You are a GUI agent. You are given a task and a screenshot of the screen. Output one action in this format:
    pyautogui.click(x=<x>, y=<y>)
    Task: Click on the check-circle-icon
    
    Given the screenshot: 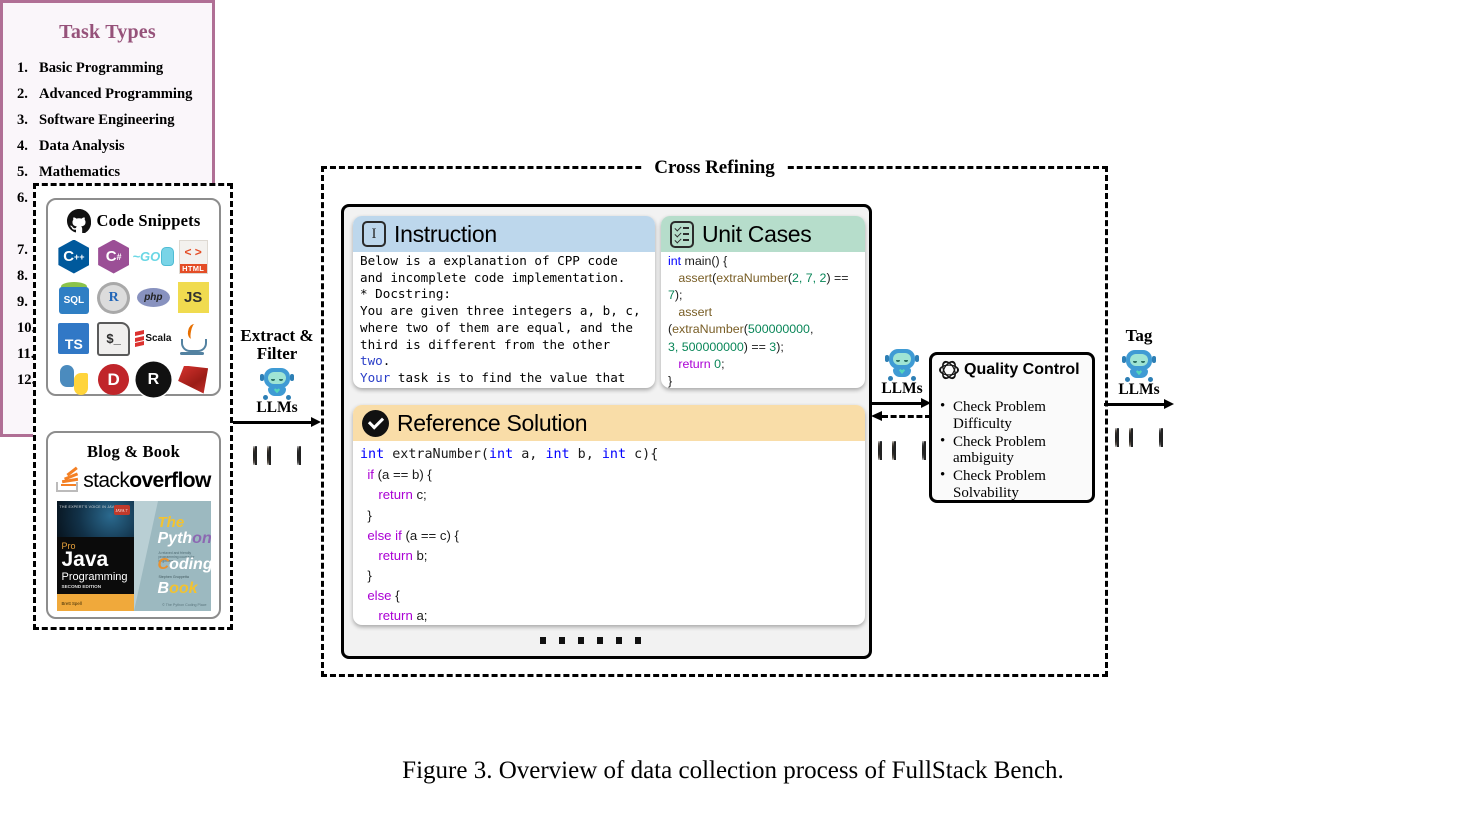 What is the action you would take?
    pyautogui.click(x=375, y=423)
    